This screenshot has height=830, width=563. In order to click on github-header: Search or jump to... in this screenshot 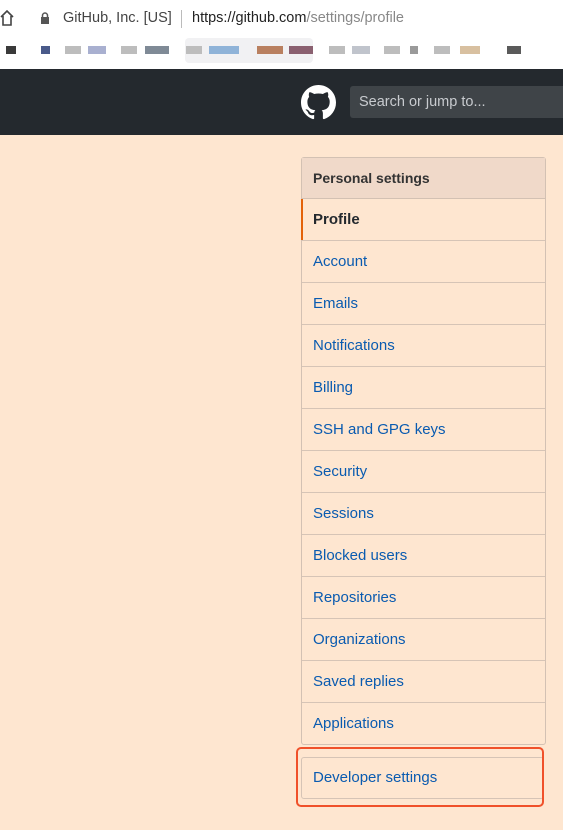, I will do `click(281, 102)`.